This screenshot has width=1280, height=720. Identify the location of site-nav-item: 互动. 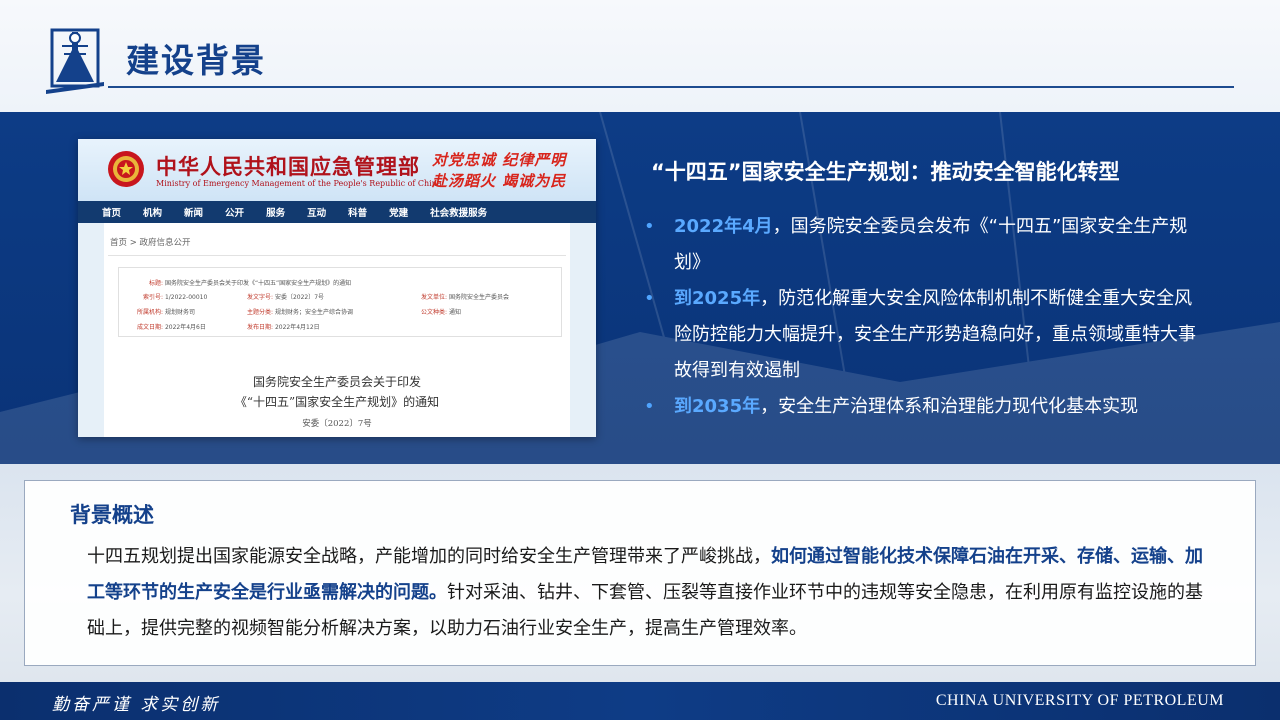
(317, 213).